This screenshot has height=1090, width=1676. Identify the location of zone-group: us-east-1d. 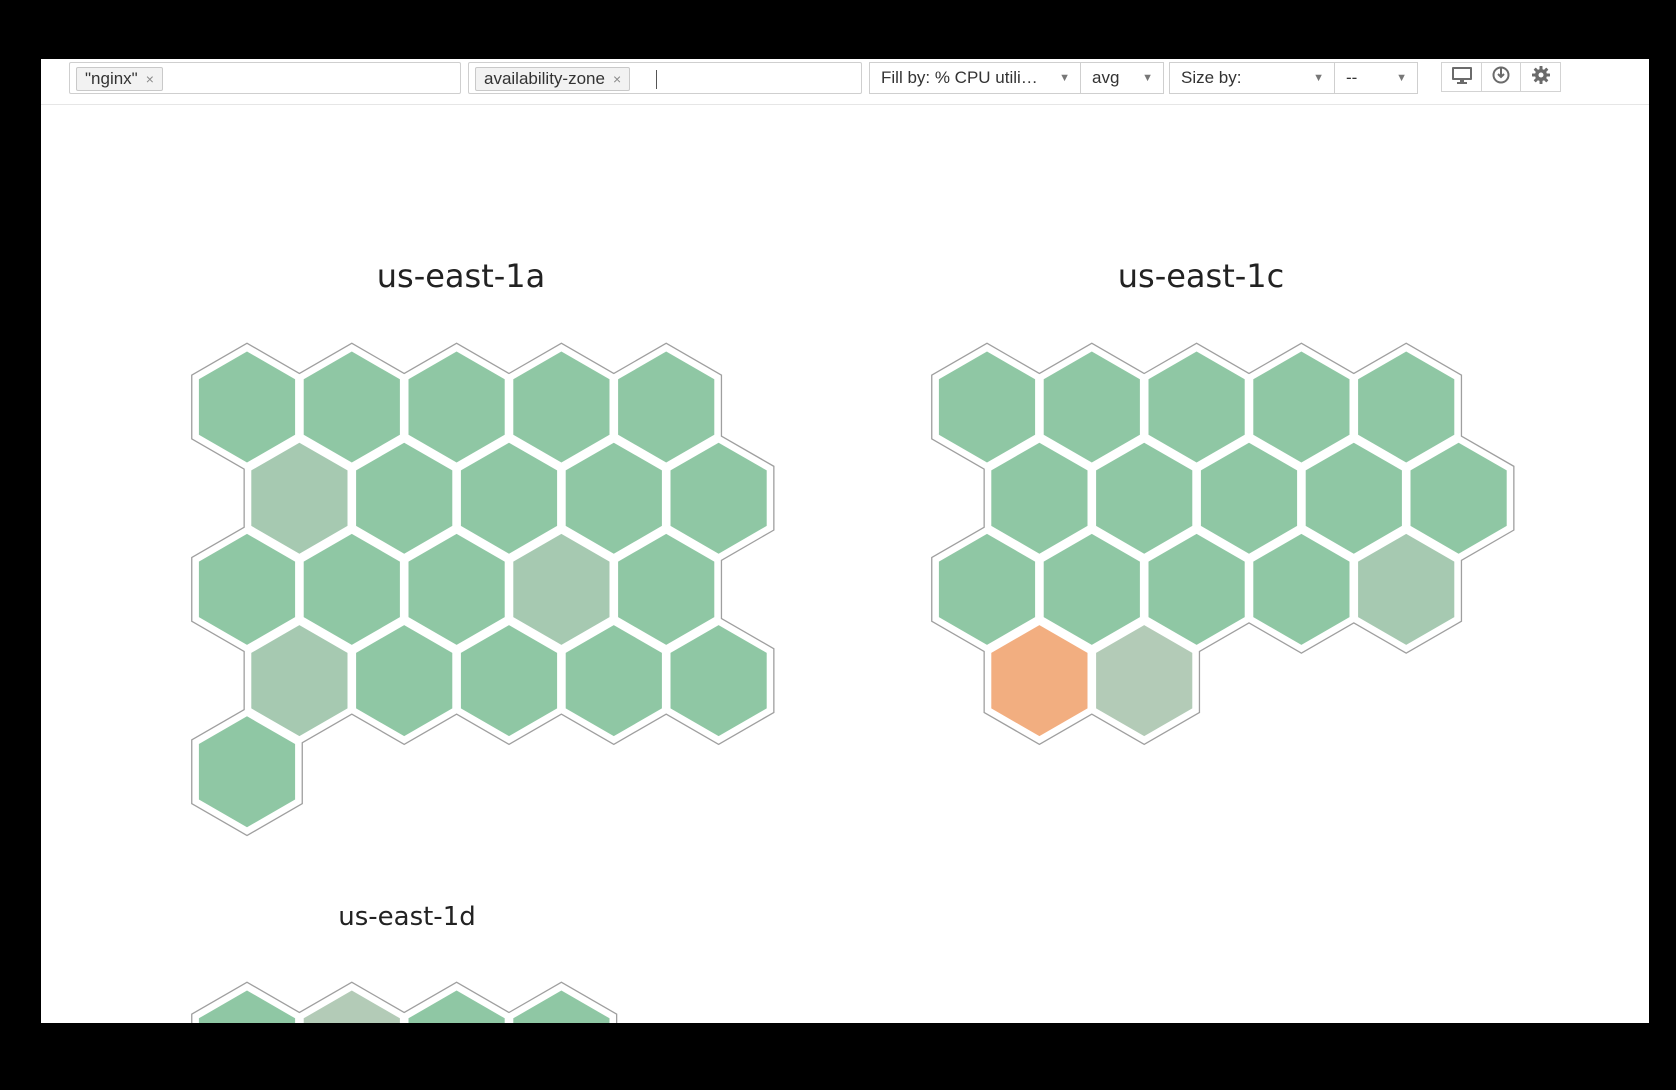
(404, 962).